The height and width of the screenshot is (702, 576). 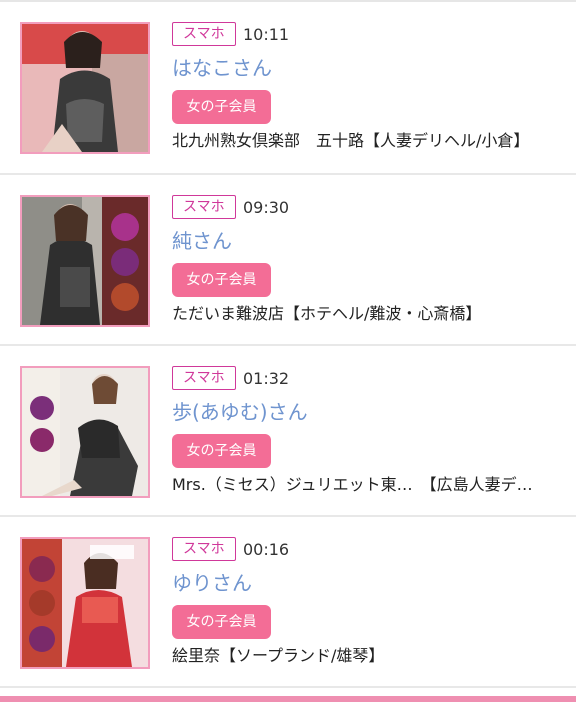 I want to click on login-time: 00:16, so click(x=266, y=549).